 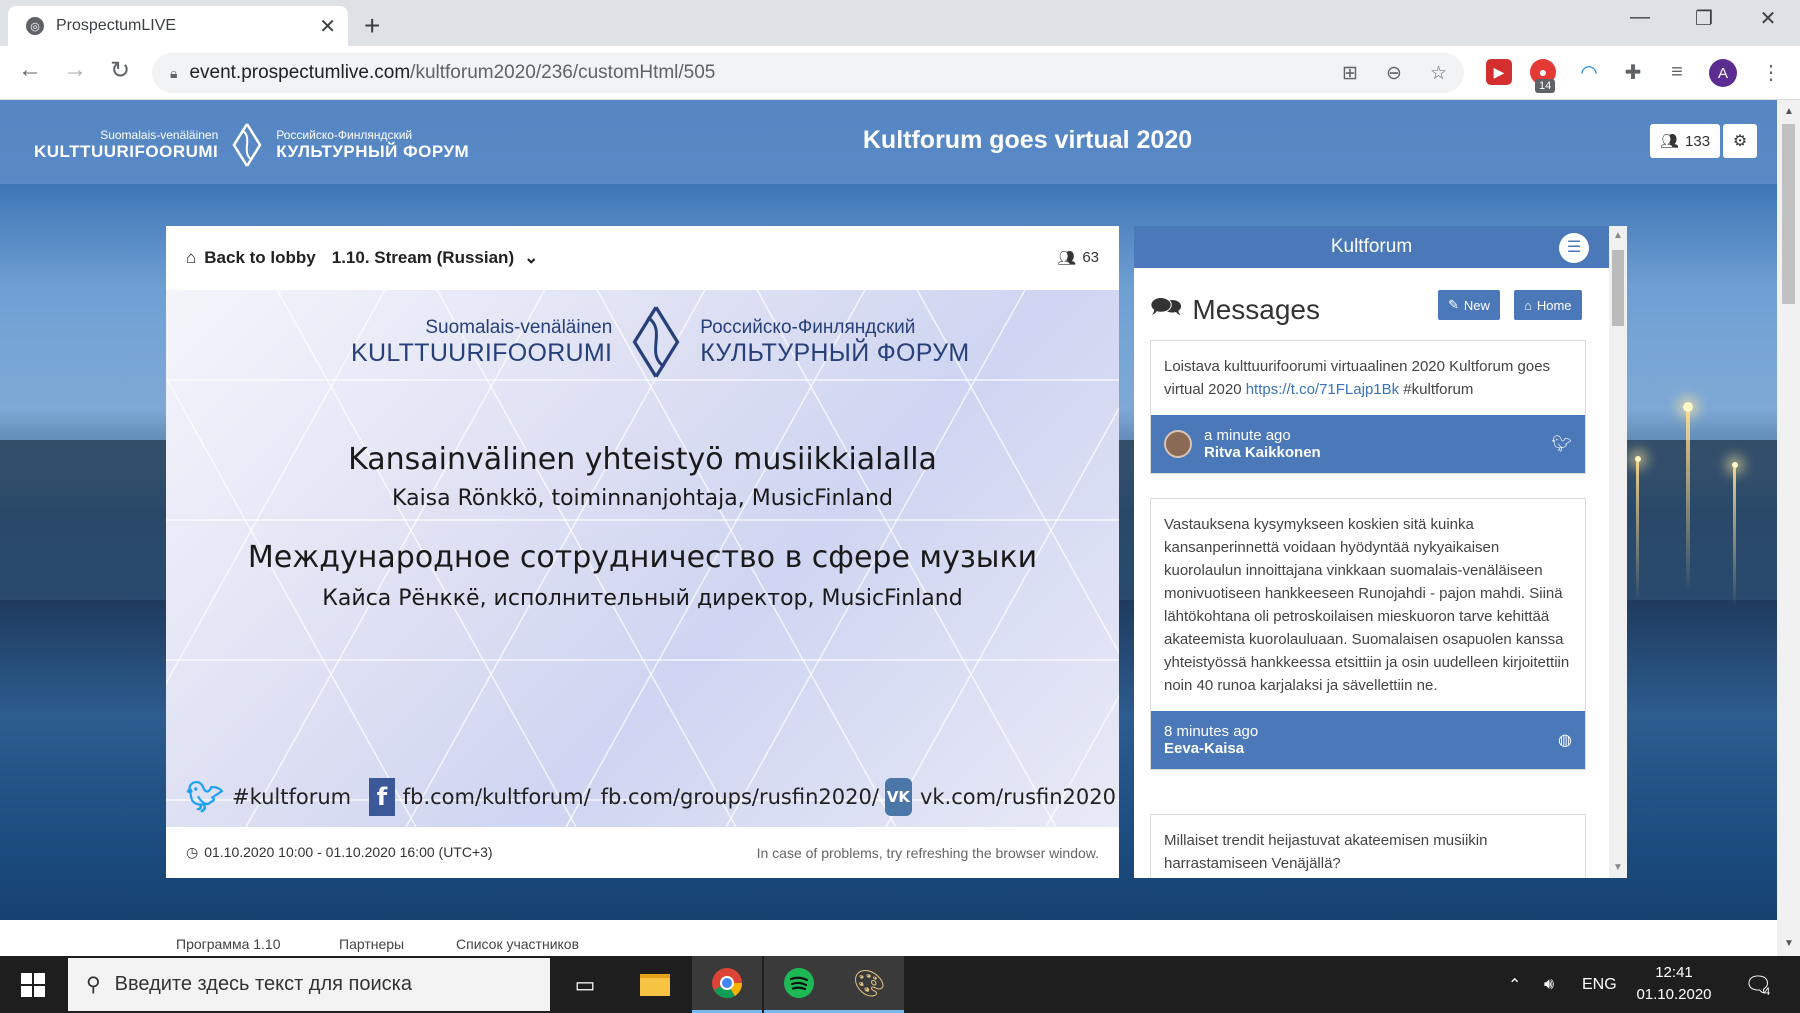 I want to click on logo-fi-big: KULTTUURIFOORUMI, so click(x=126, y=151).